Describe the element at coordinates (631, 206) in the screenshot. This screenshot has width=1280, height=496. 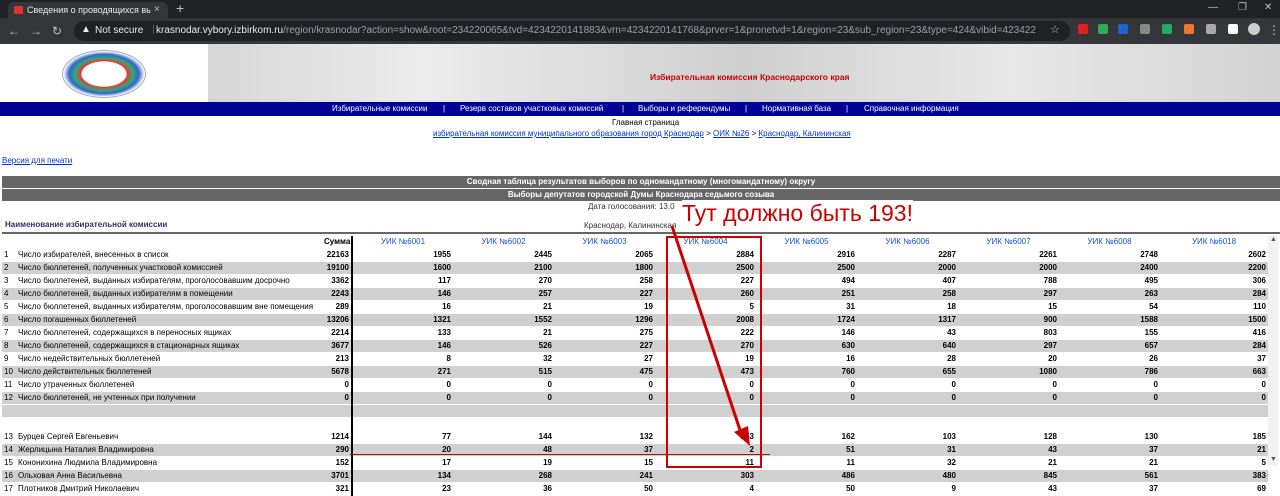
I see `vote-date: Дата голосования: 13.0` at that location.